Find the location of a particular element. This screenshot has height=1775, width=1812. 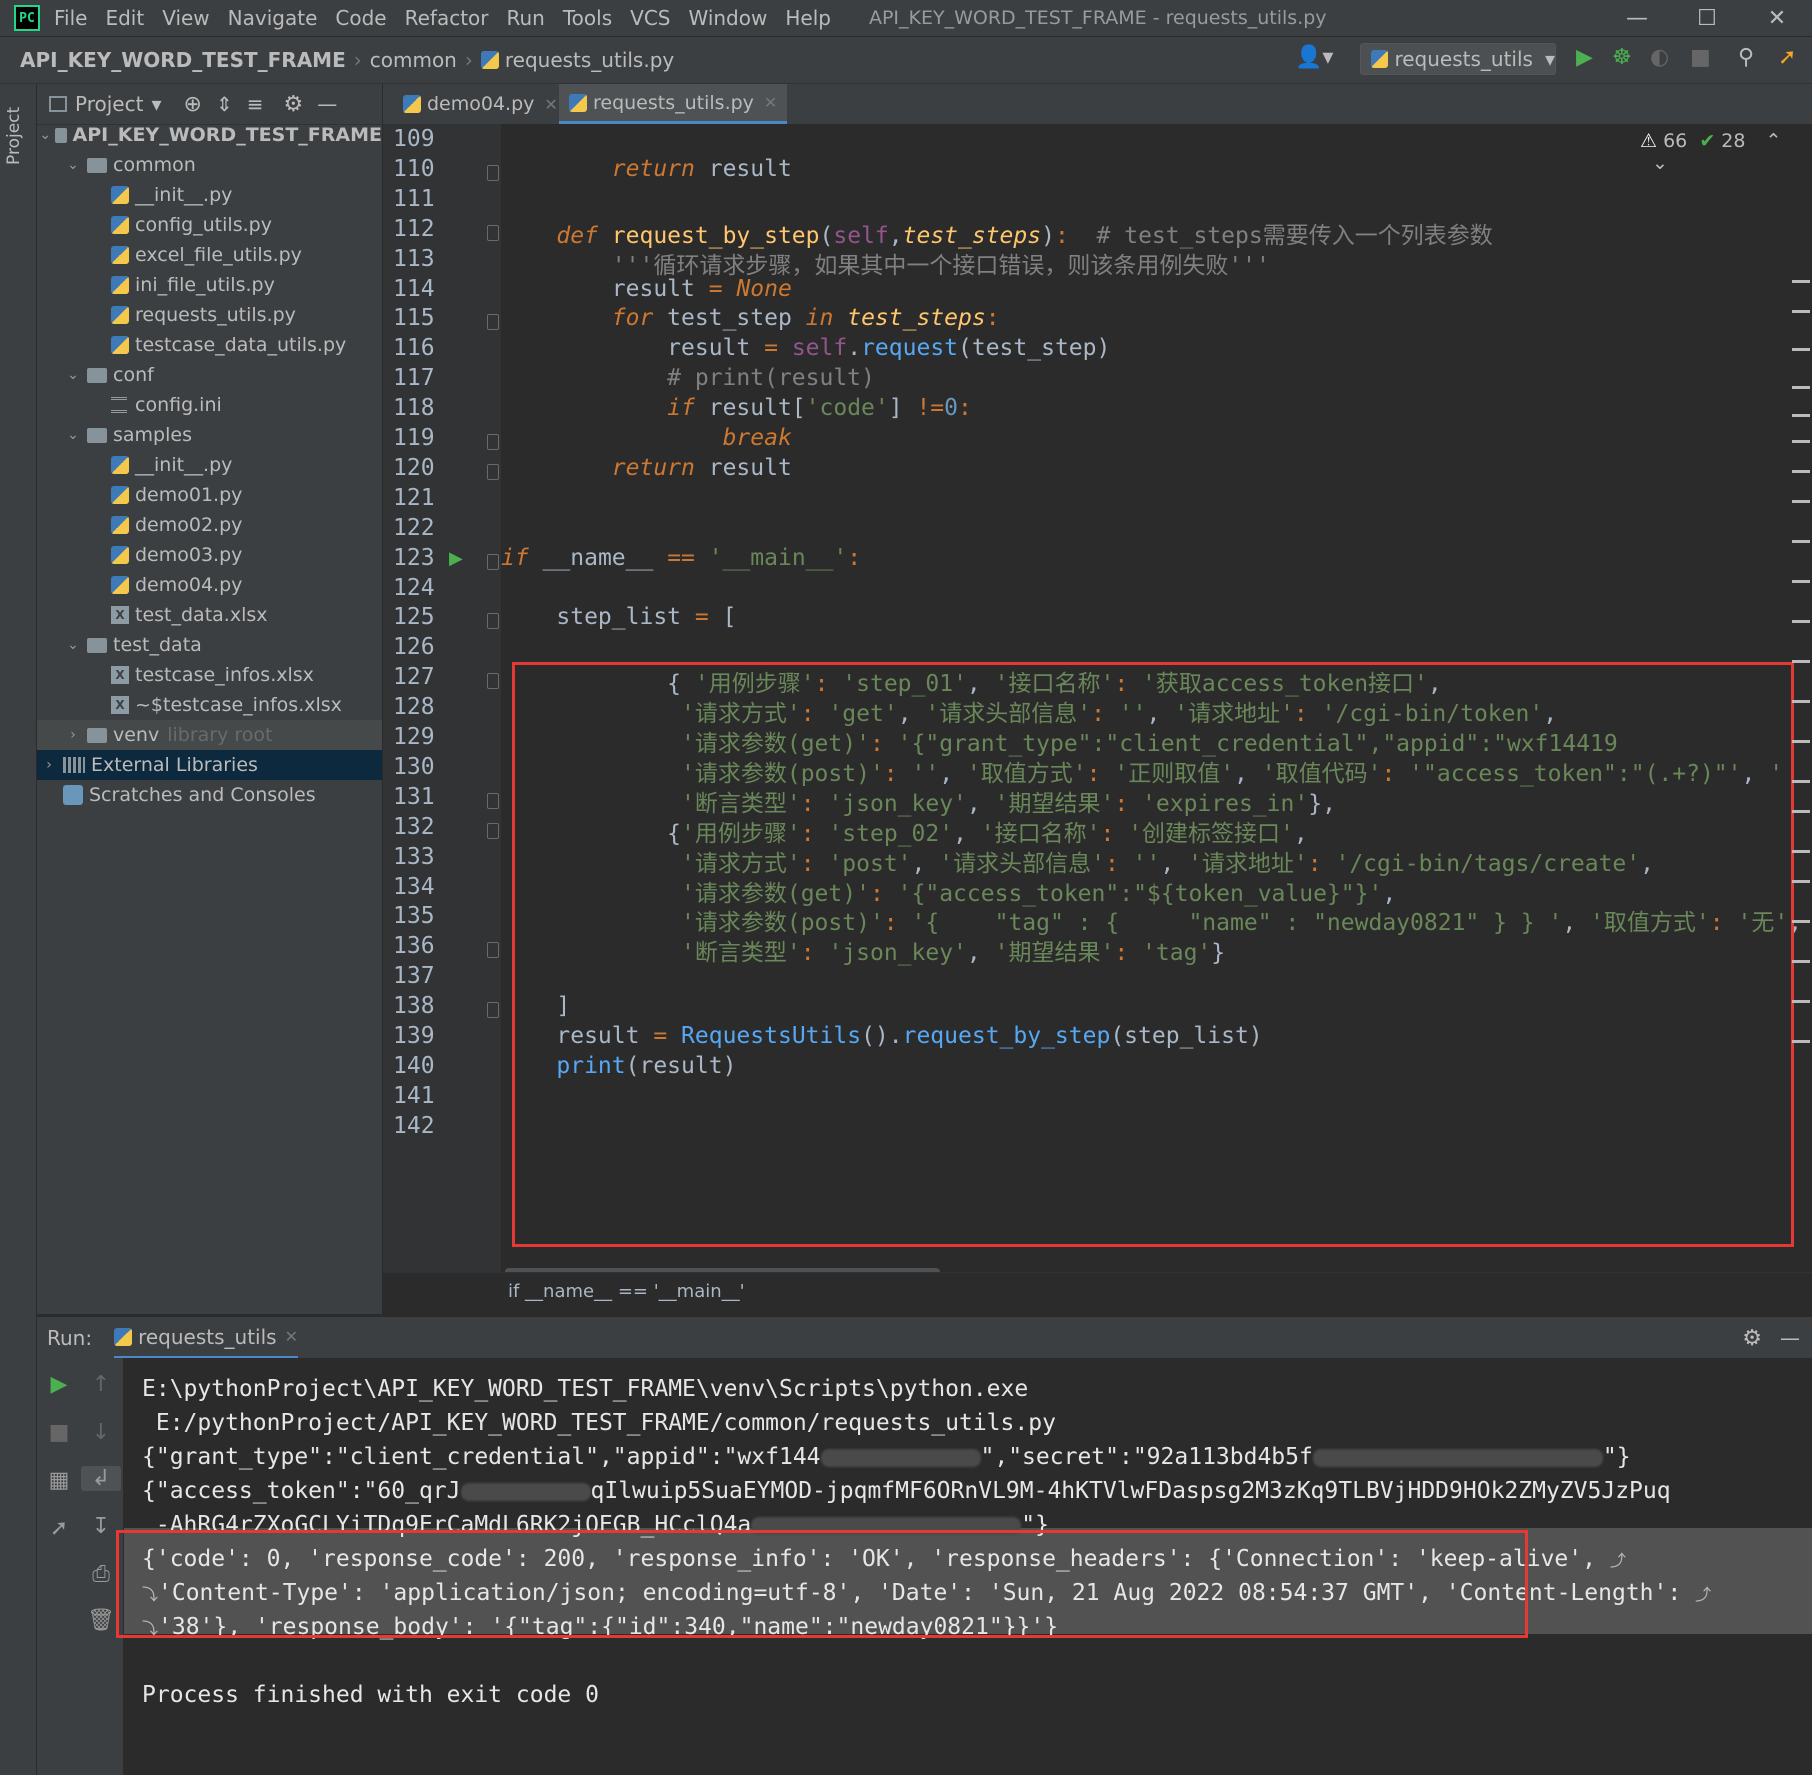

breadcrumb-file: requests_utils.py is located at coordinates (589, 60).